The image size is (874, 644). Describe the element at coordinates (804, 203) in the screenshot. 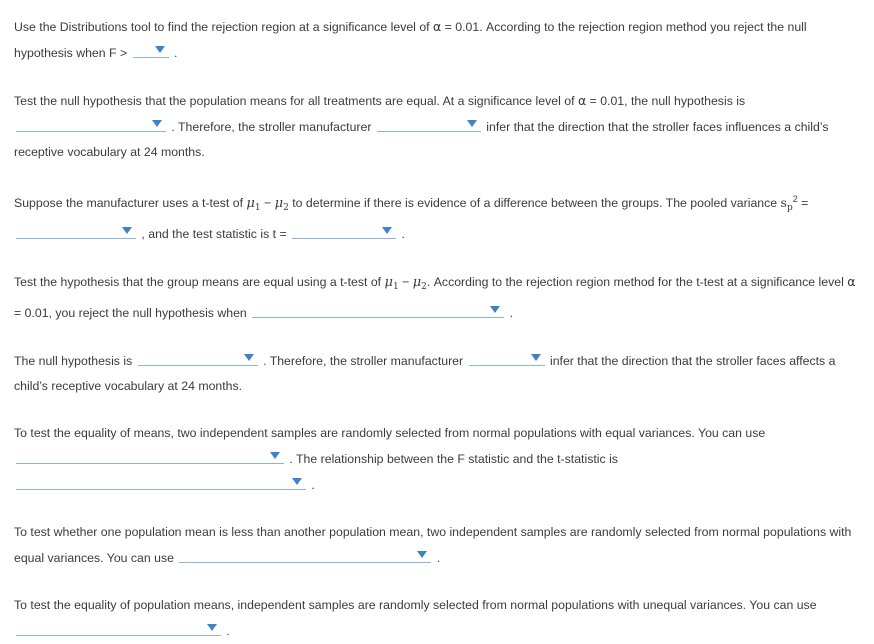

I see `question-text: =` at that location.